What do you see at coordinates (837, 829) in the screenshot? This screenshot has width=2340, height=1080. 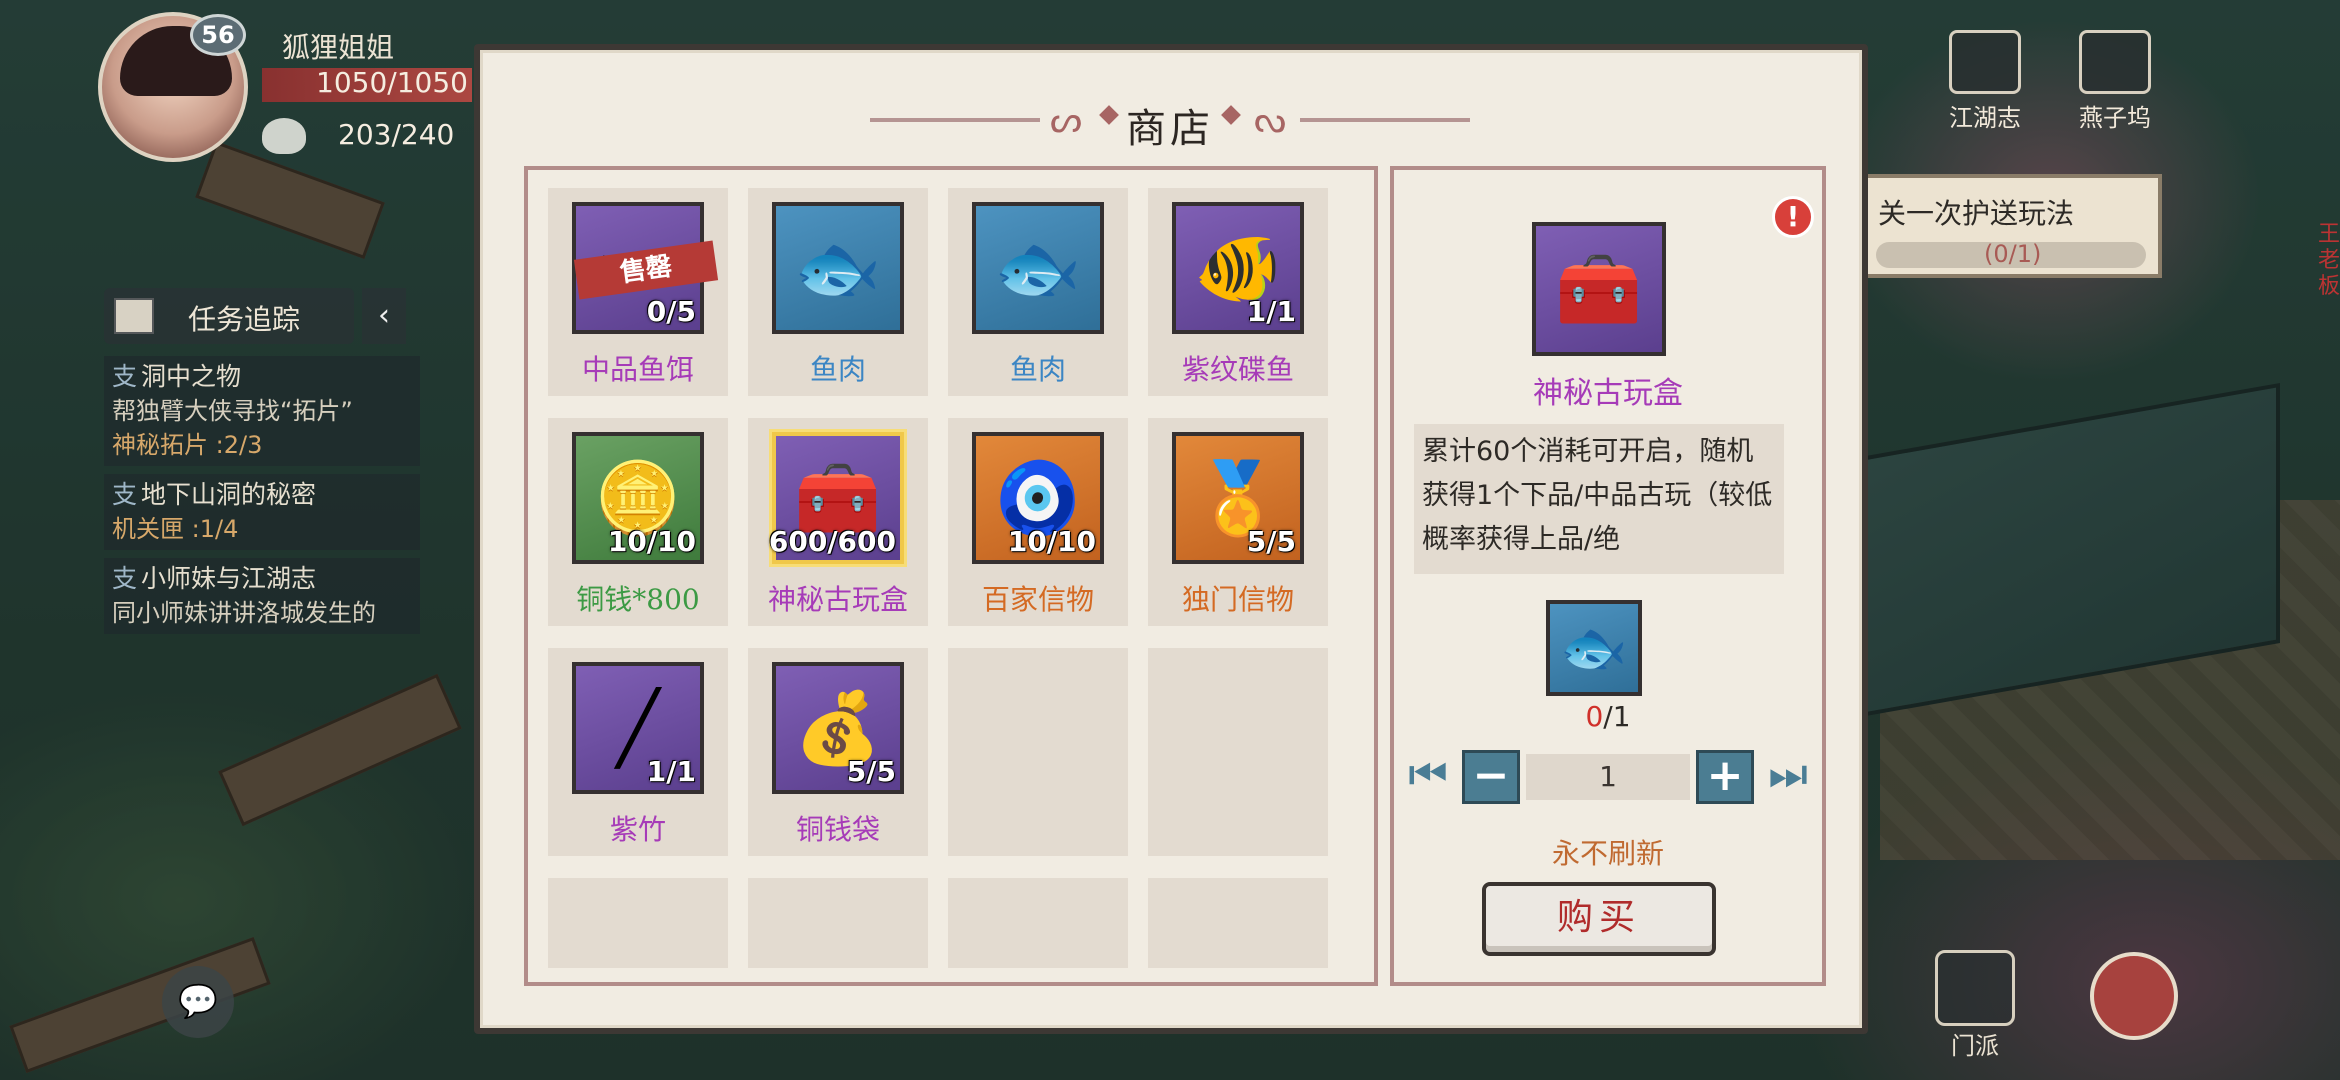 I see `item-name: 铜钱袋` at bounding box center [837, 829].